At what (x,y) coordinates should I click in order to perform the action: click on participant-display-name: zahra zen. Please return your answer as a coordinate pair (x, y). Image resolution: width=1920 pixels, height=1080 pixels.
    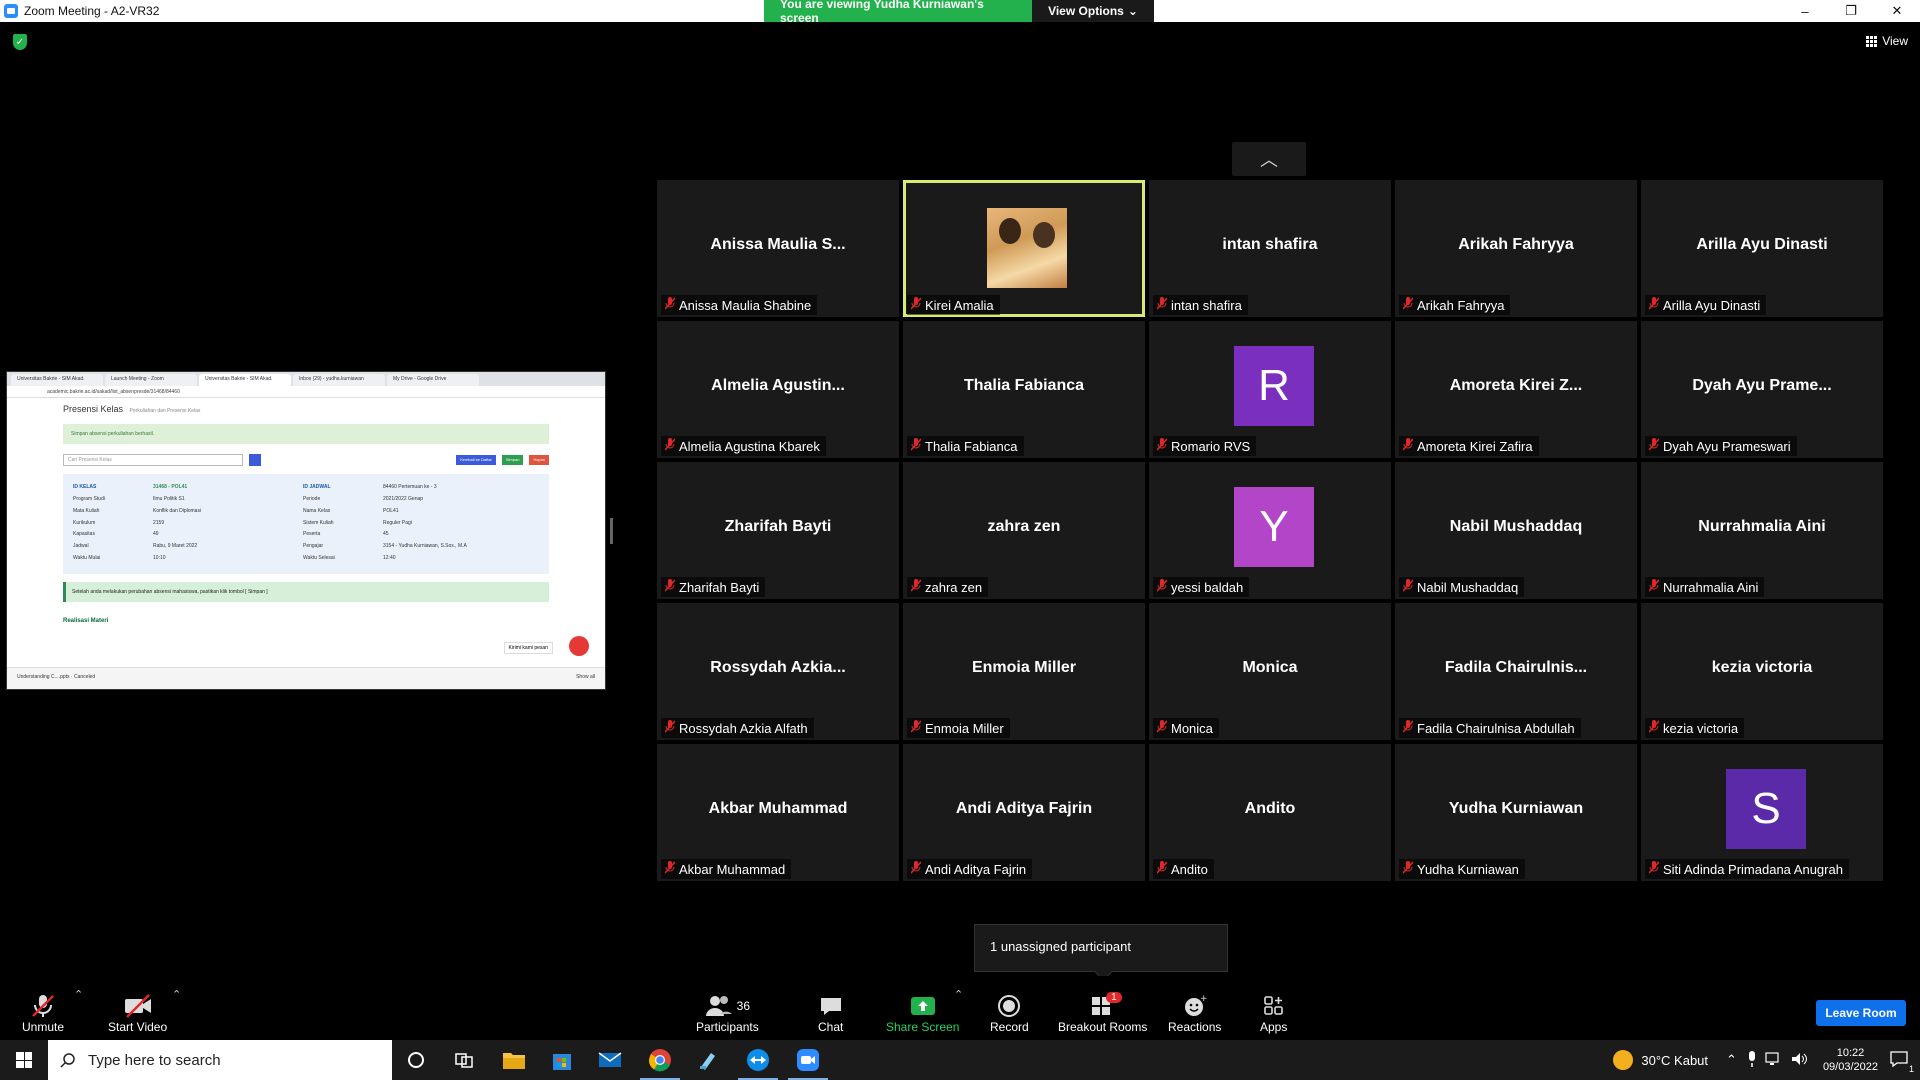
    Looking at the image, I should click on (1024, 526).